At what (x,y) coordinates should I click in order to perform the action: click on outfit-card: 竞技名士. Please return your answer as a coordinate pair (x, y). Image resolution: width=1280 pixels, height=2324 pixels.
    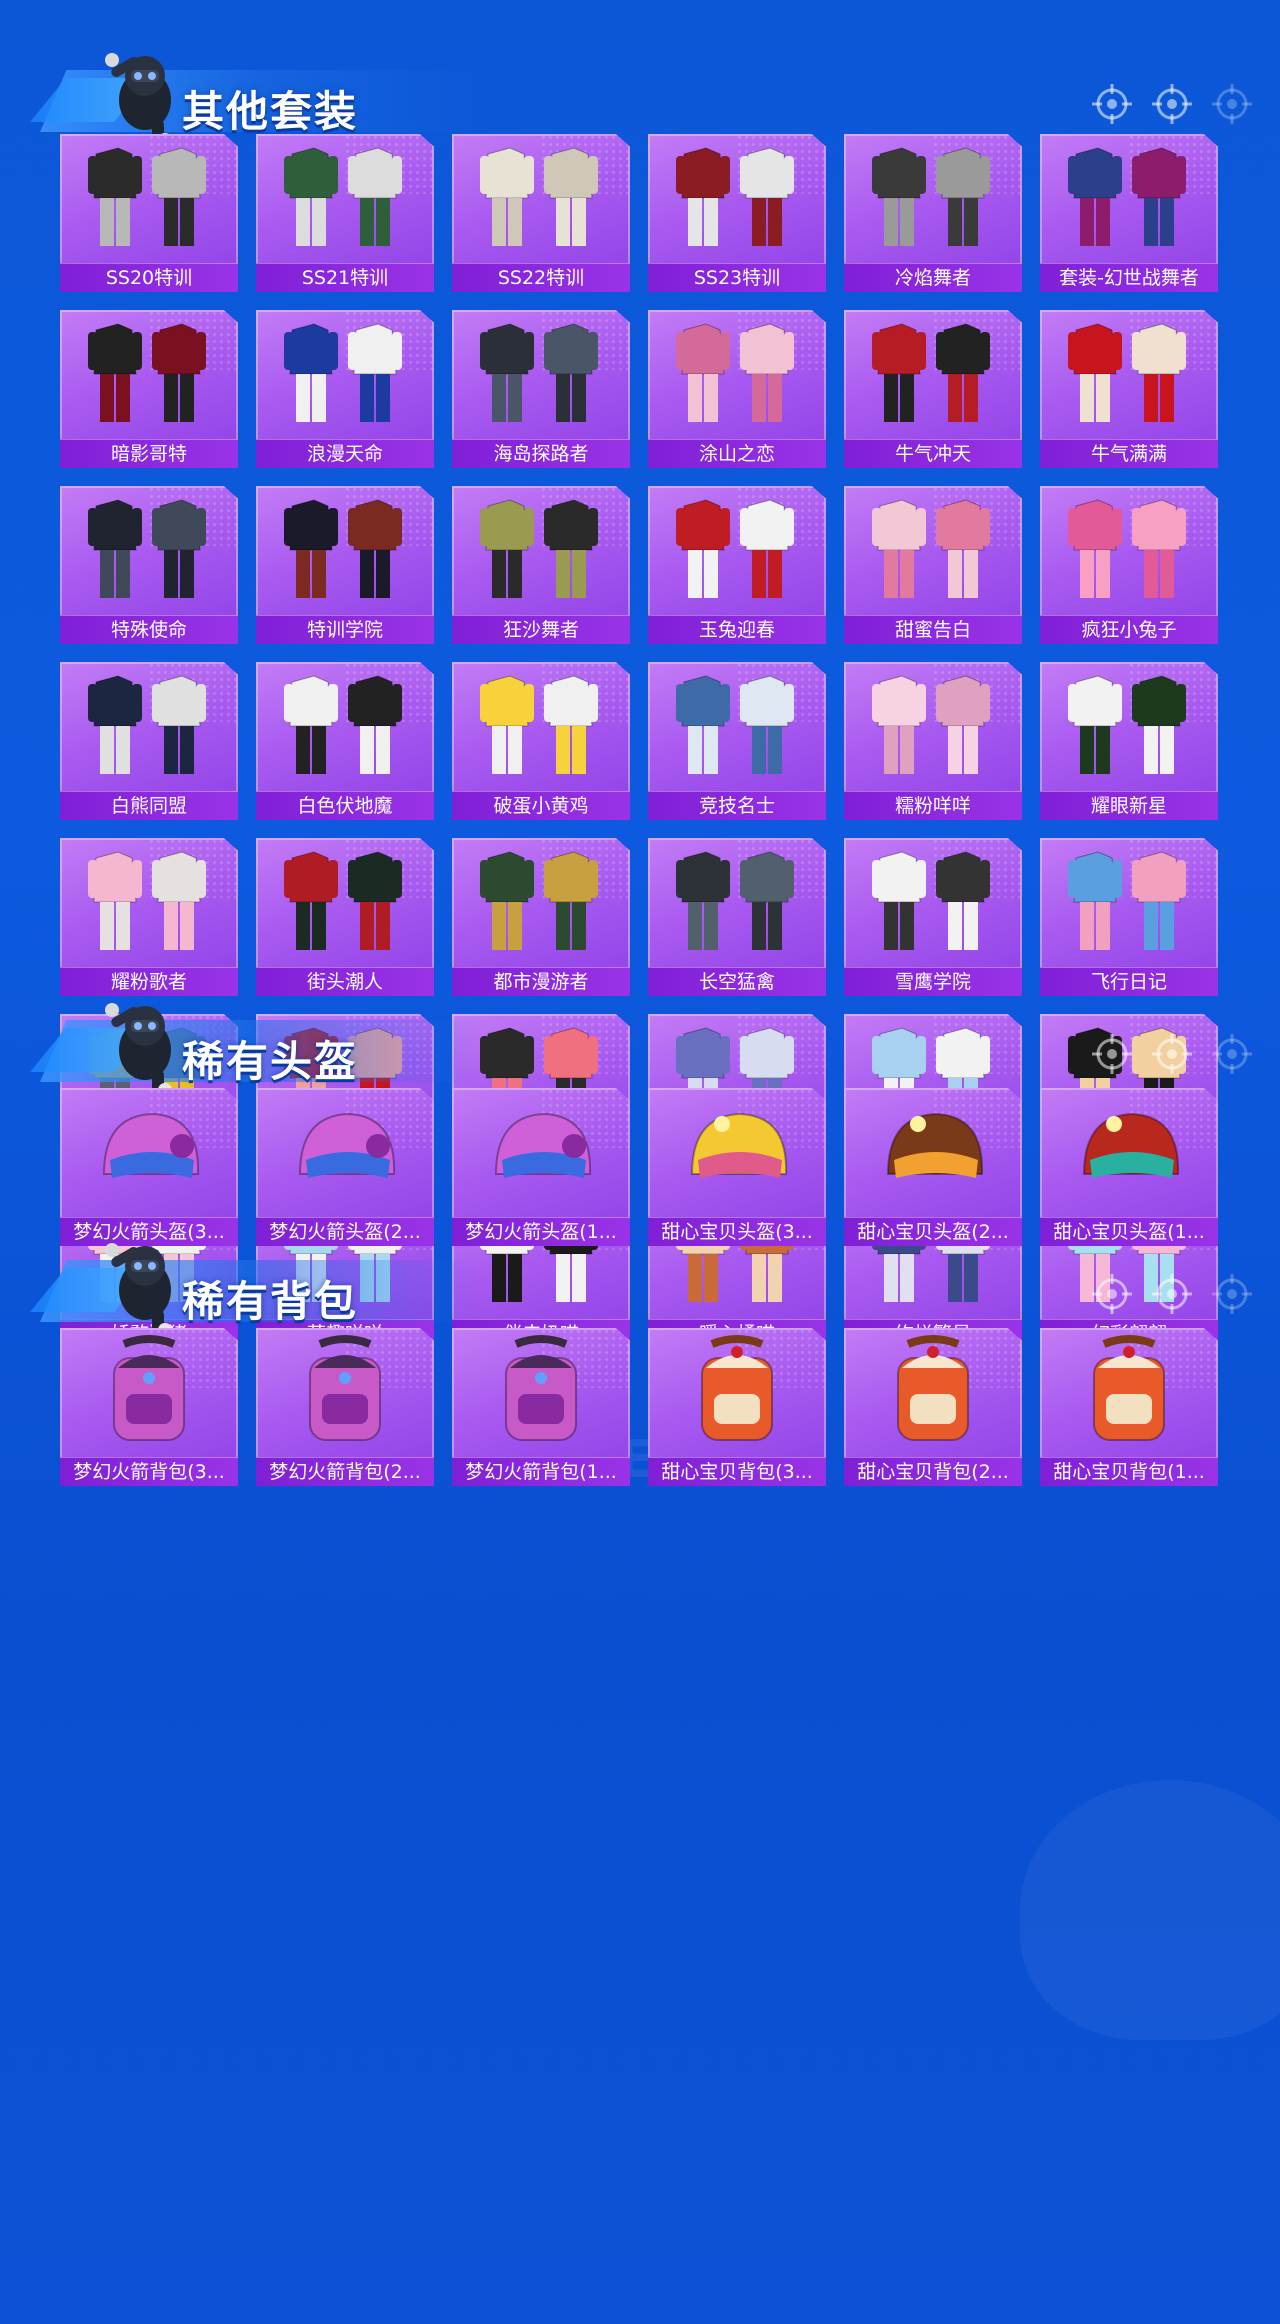
    Looking at the image, I should click on (737, 741).